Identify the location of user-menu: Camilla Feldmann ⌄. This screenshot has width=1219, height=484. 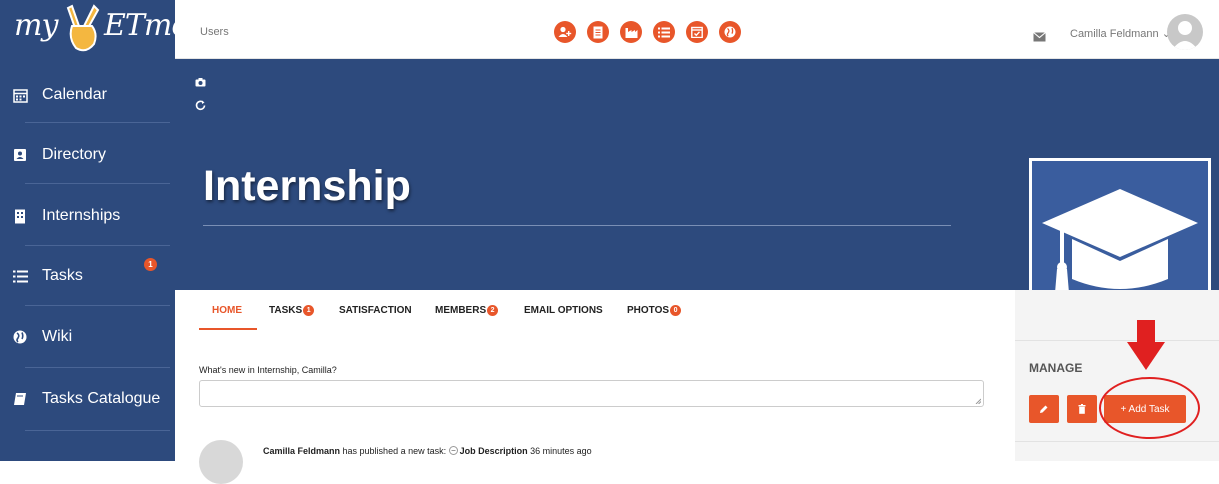
(1120, 33).